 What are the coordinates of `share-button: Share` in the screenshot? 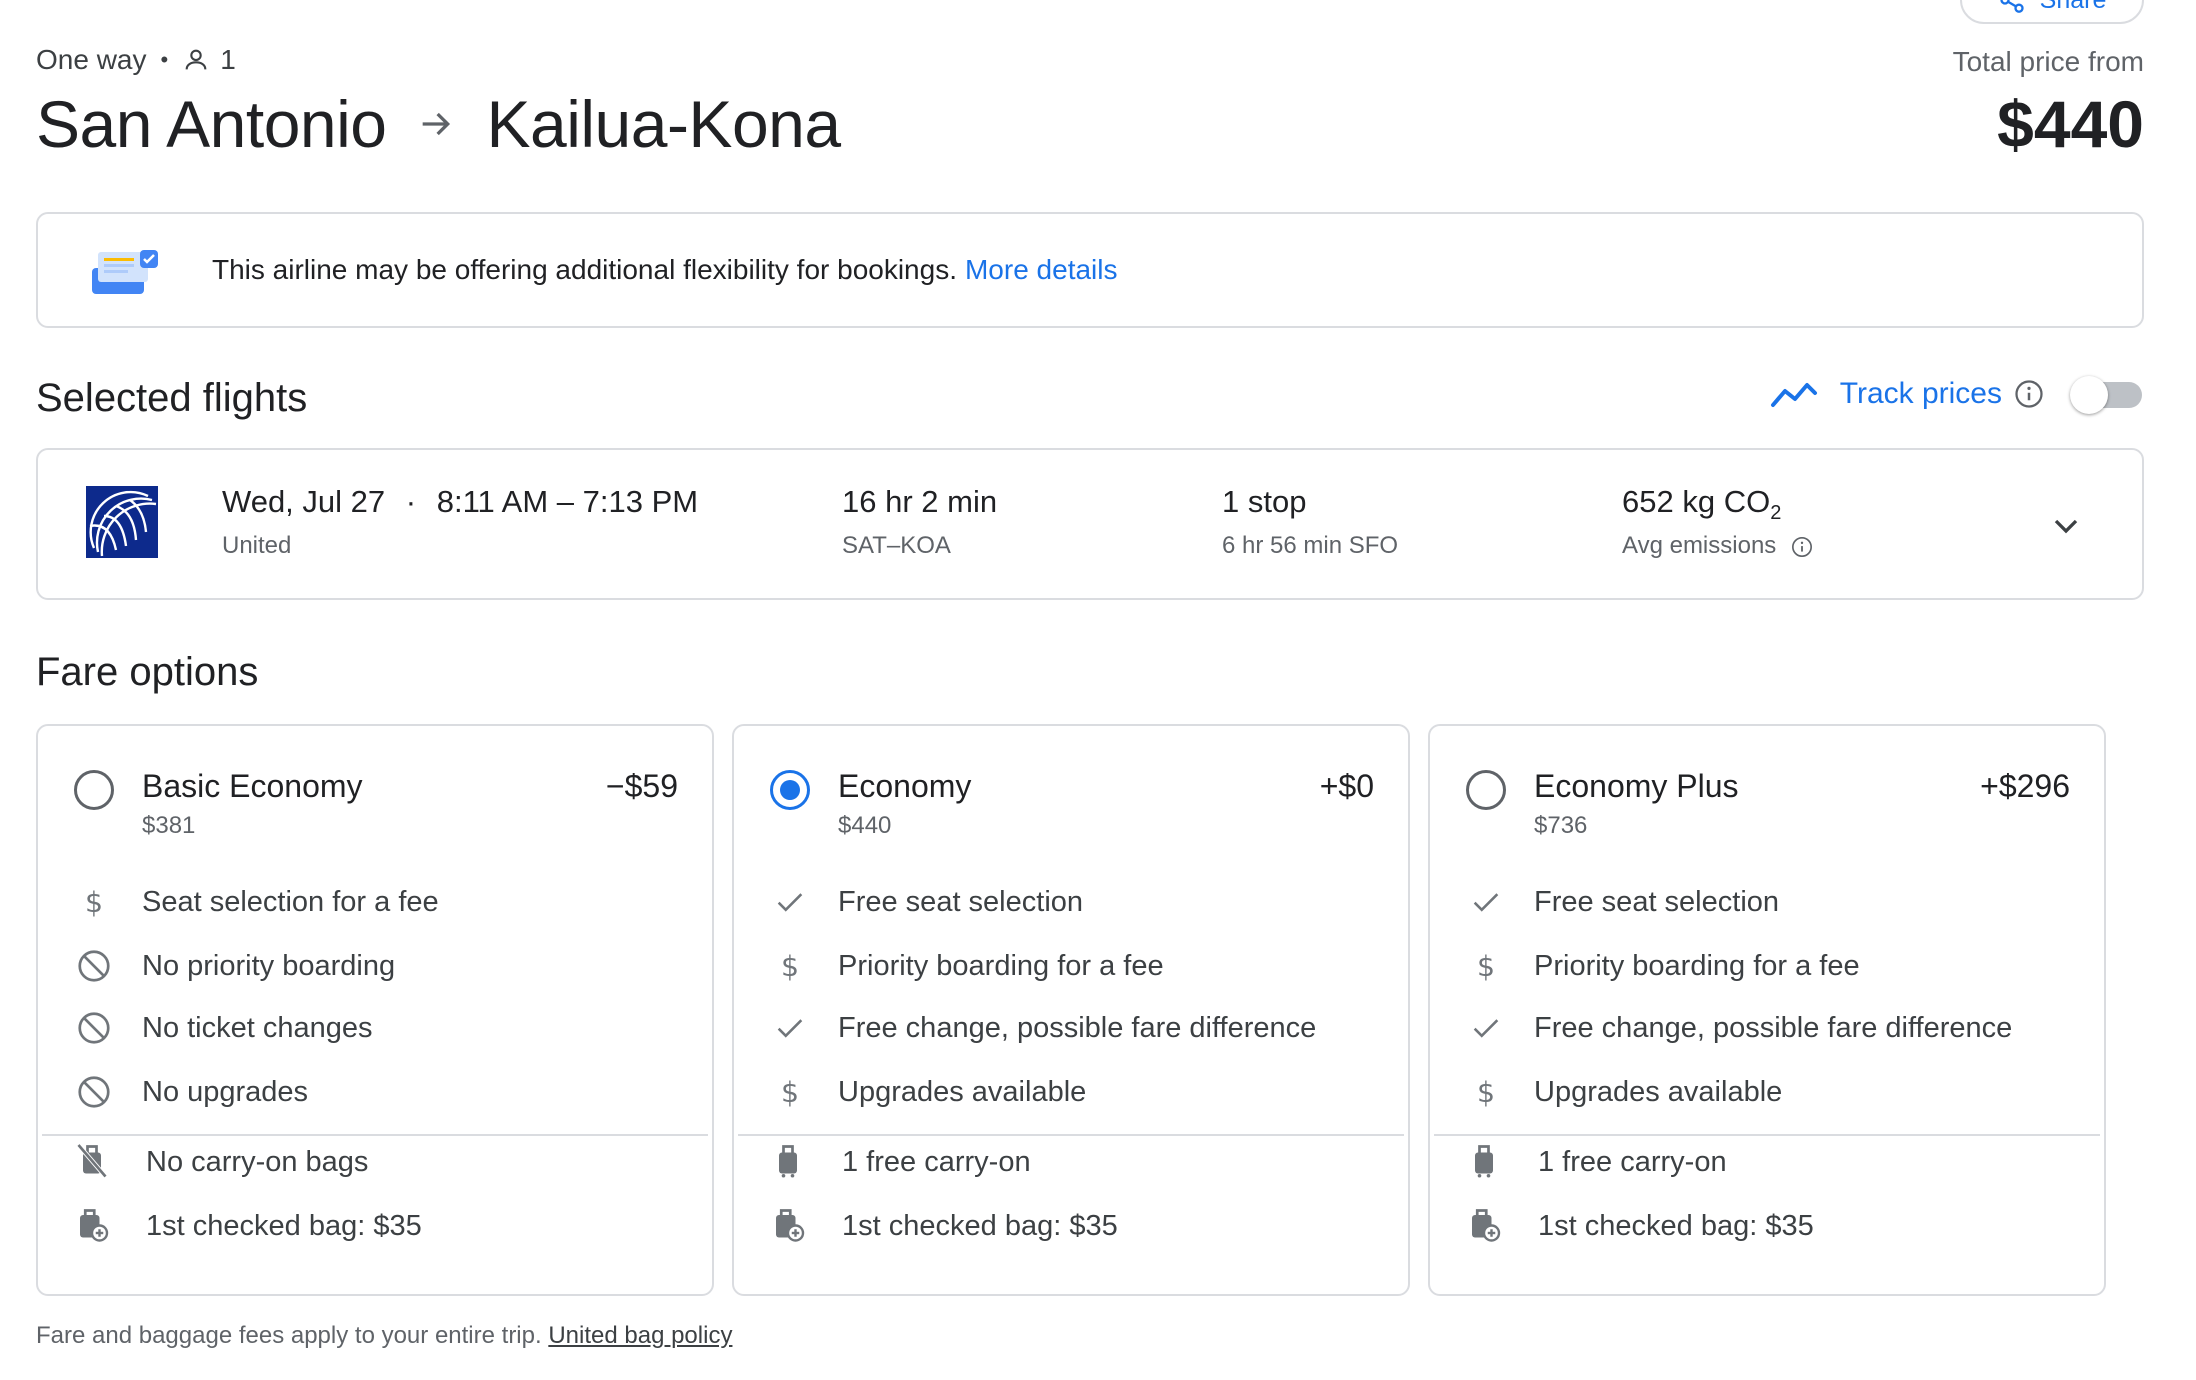 It's located at (2052, 12).